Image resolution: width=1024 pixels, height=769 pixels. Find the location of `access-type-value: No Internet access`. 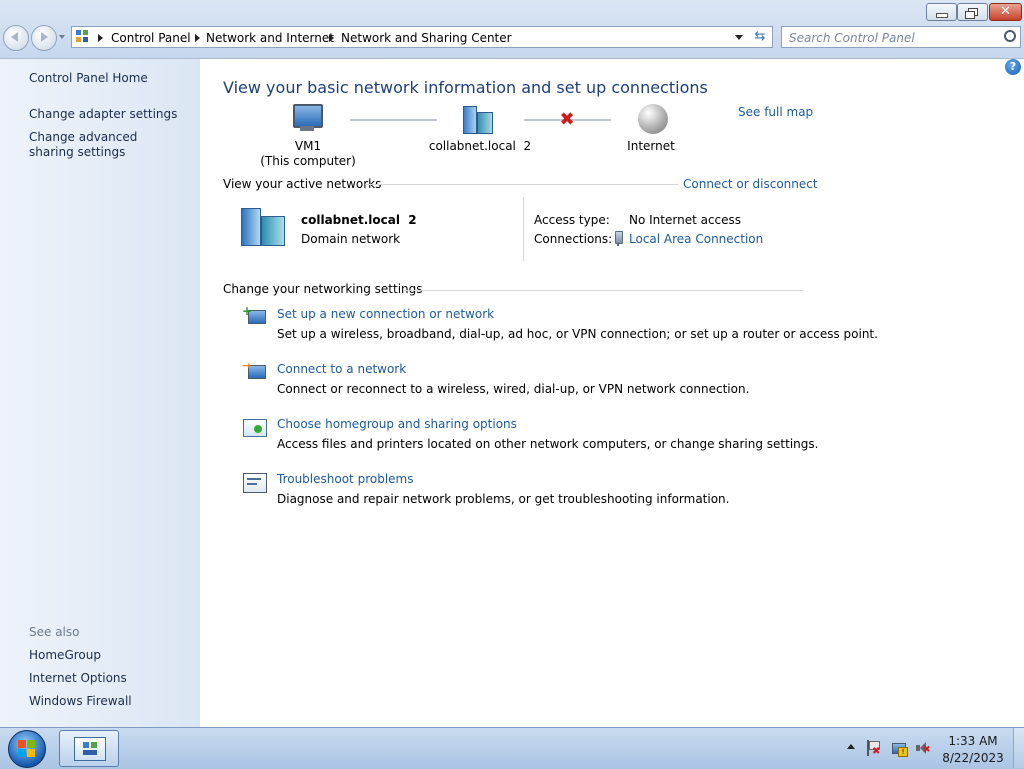

access-type-value: No Internet access is located at coordinates (685, 220).